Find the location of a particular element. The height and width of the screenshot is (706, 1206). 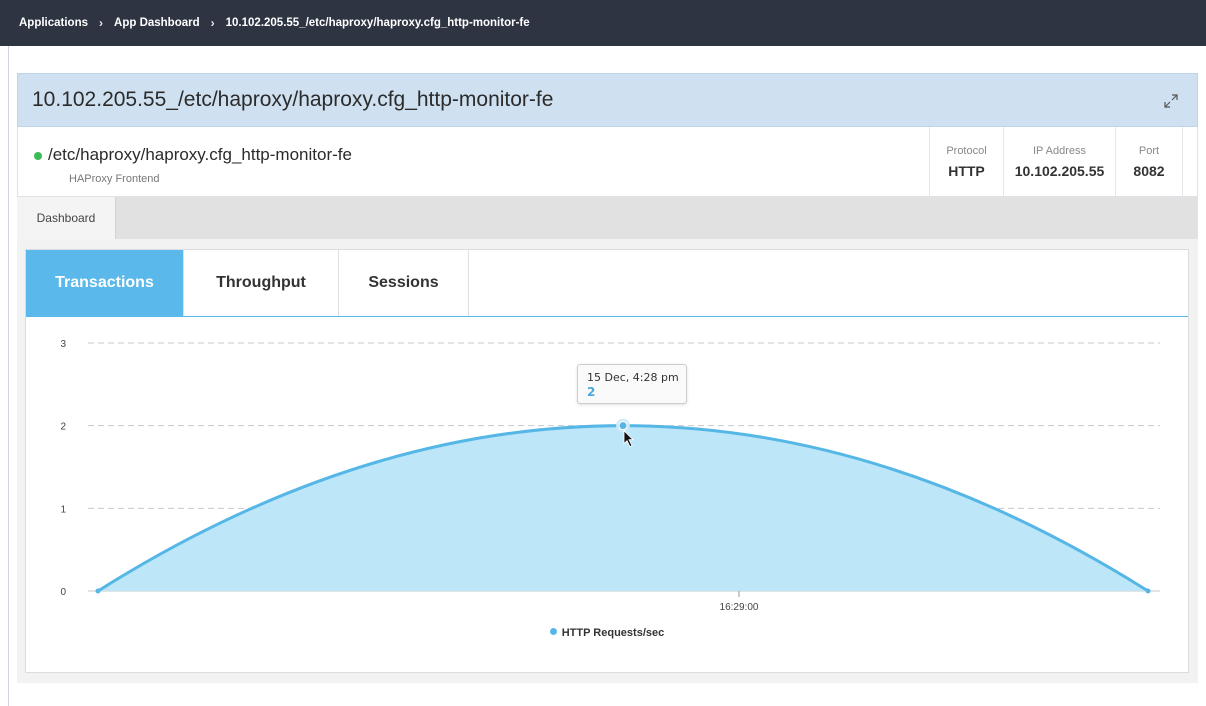

left-divider is located at coordinates (8, 376).